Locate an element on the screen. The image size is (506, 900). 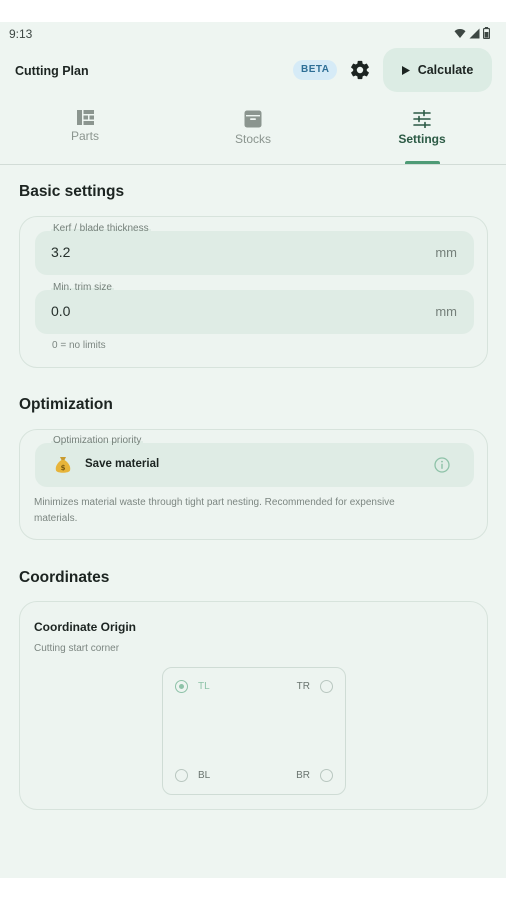
corner-tl-radio is located at coordinates (181, 686).